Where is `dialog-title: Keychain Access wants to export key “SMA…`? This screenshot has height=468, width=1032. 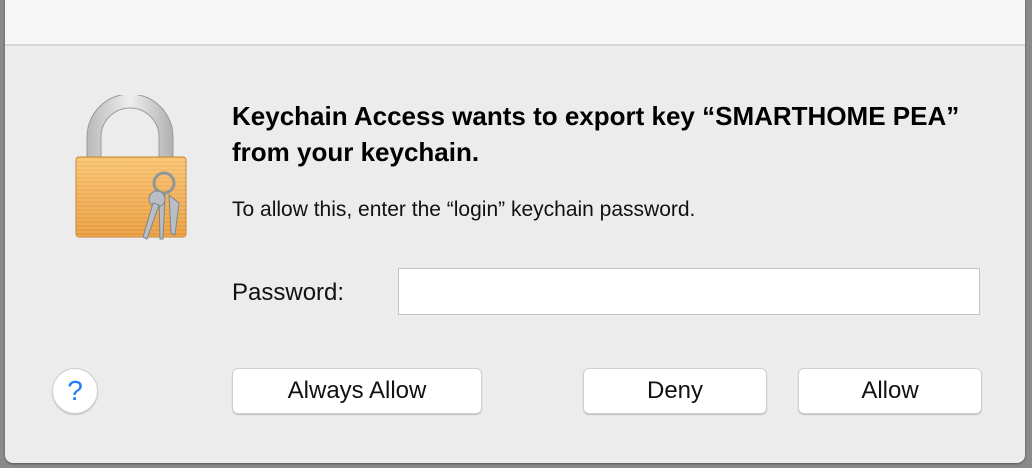
dialog-title: Keychain Access wants to export key “SMA… is located at coordinates (596, 134).